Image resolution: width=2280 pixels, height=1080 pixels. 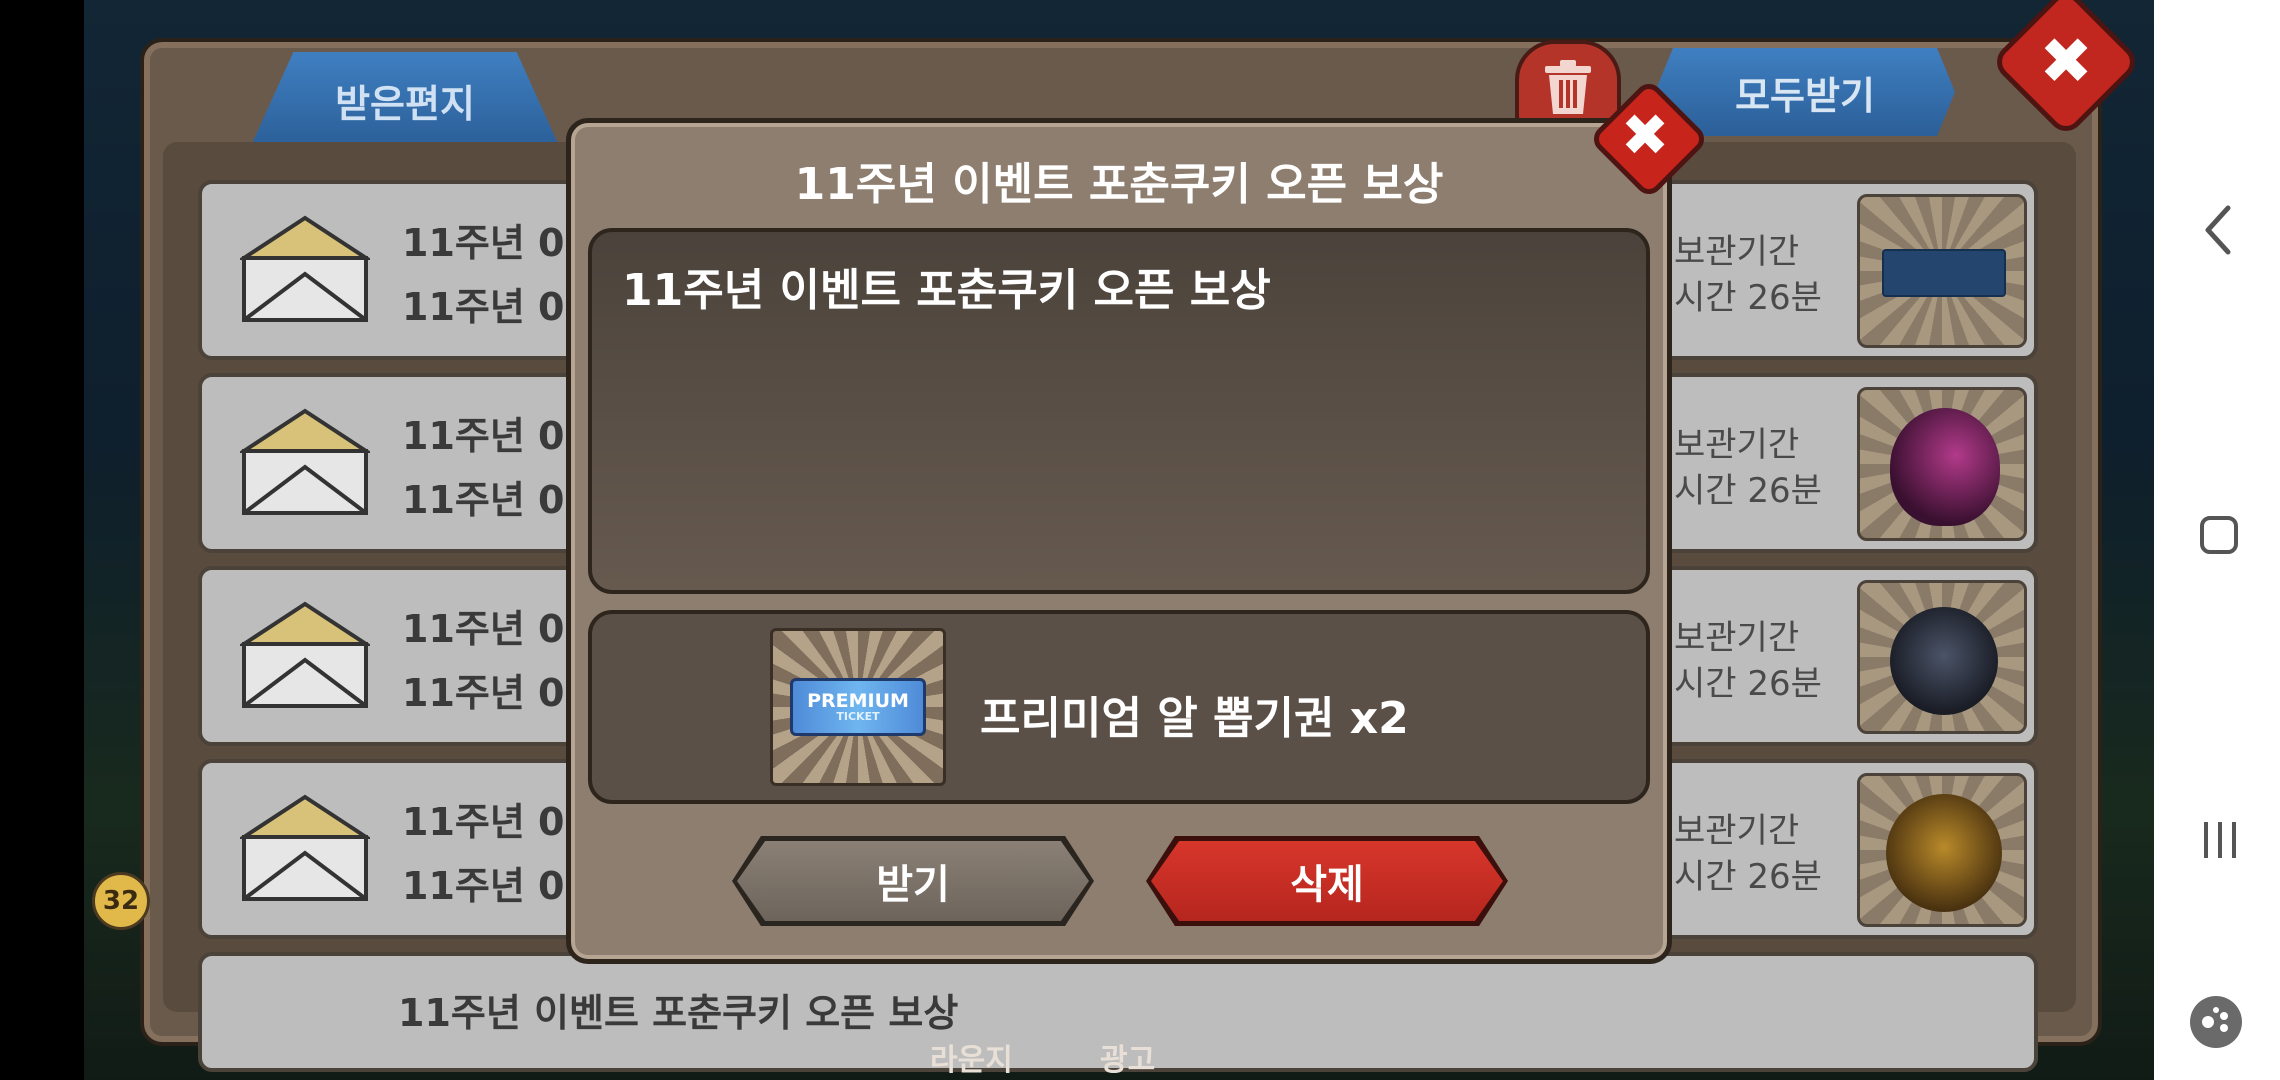 What do you see at coordinates (971, 1060) in the screenshot?
I see `lounge-label: 라운지` at bounding box center [971, 1060].